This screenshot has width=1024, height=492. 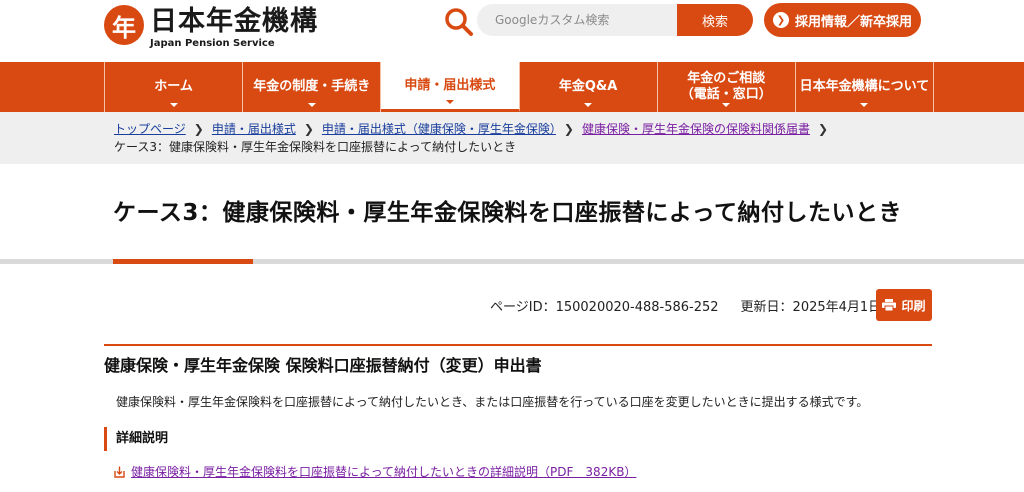 I want to click on detail-heading: 詳細説明, so click(x=136, y=439).